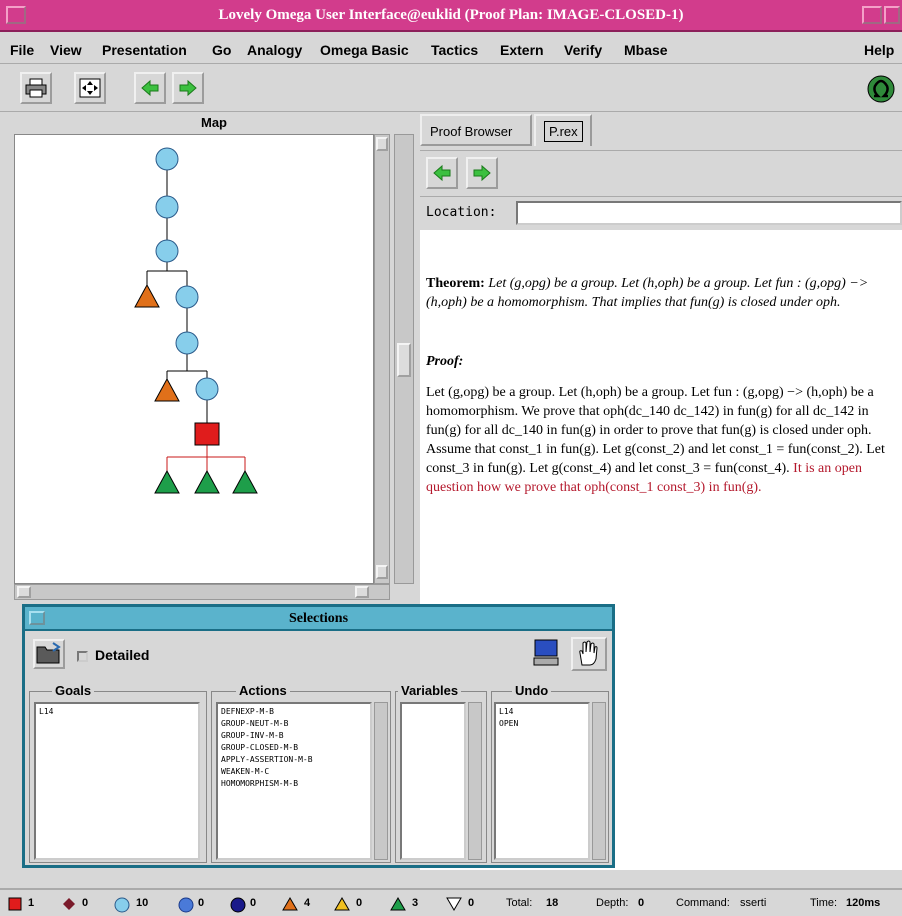 The image size is (902, 916). Describe the element at coordinates (612, 903) in the screenshot. I see `depth-label: Depth:` at that location.